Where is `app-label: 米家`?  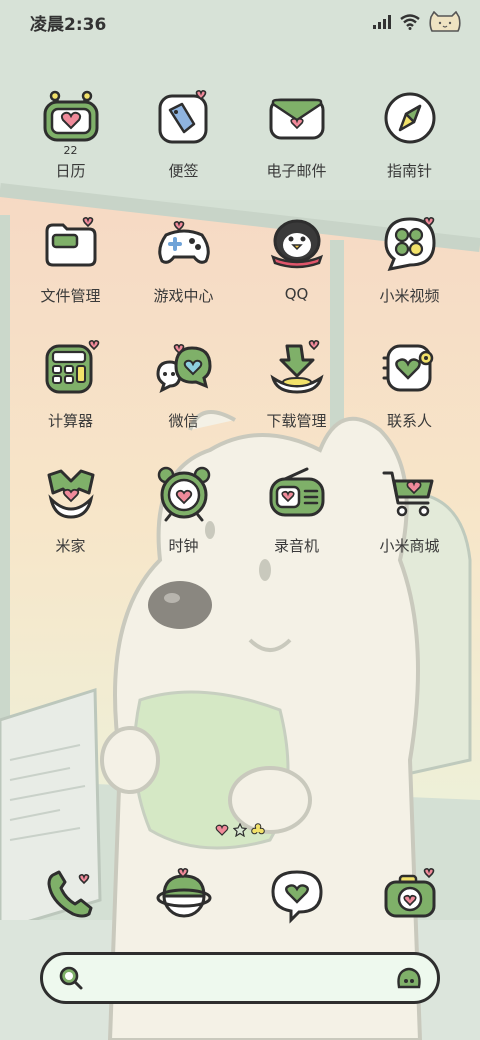
app-label: 米家 is located at coordinates (70, 546).